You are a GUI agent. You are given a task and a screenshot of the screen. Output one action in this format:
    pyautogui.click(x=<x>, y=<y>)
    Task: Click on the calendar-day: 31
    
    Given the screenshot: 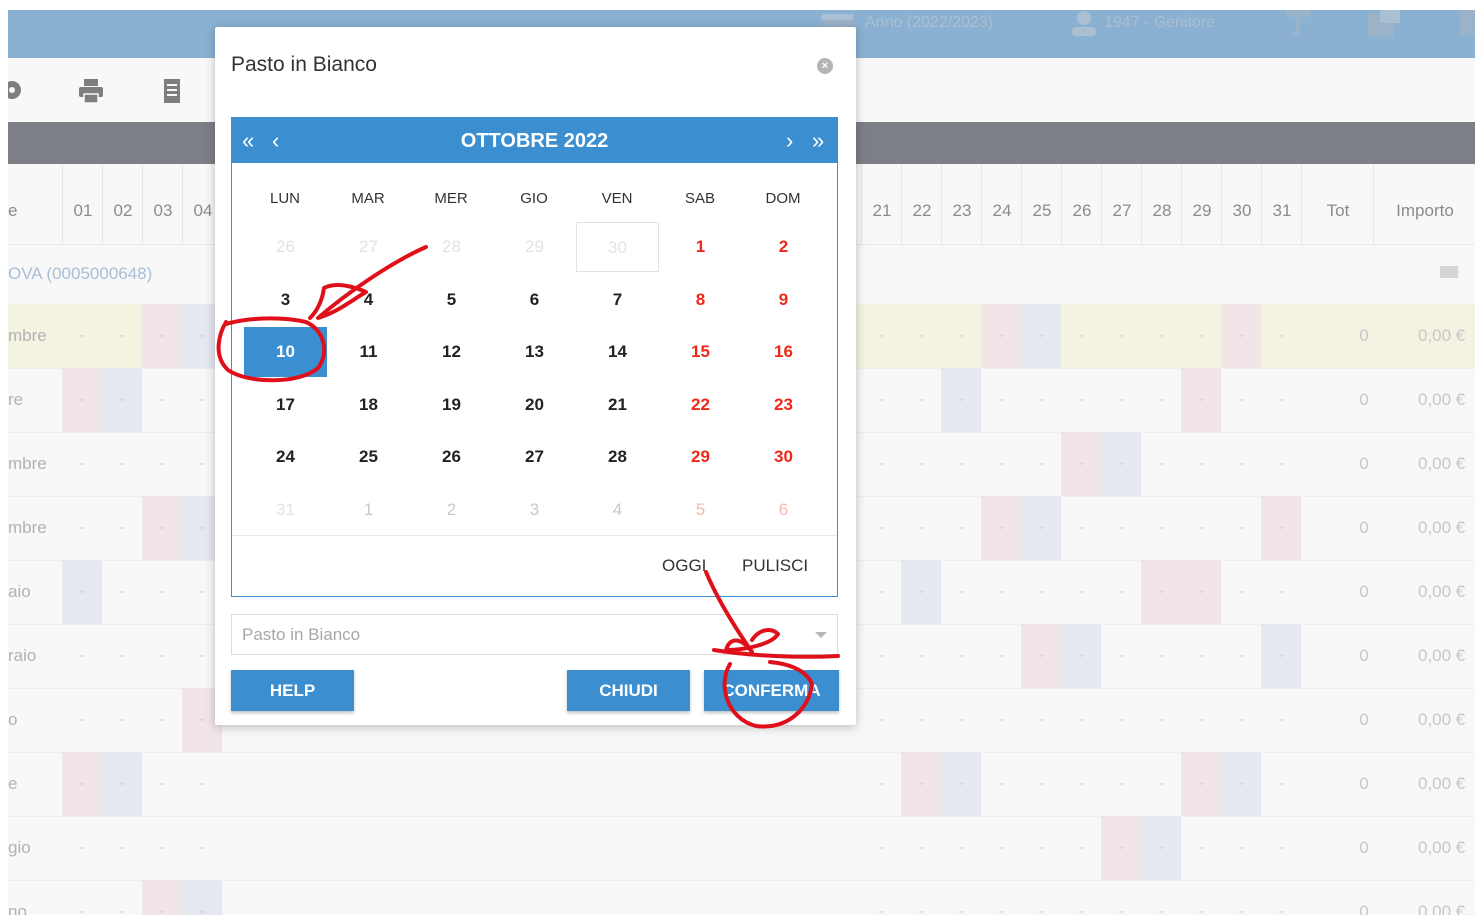 What is the action you would take?
    pyautogui.click(x=285, y=510)
    